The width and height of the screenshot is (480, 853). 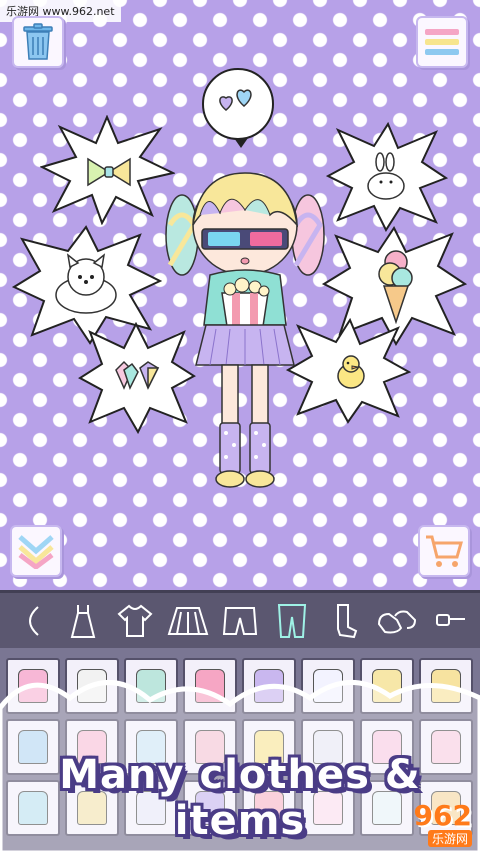 I want to click on logo-subtext: 乐游网, so click(x=449, y=838).